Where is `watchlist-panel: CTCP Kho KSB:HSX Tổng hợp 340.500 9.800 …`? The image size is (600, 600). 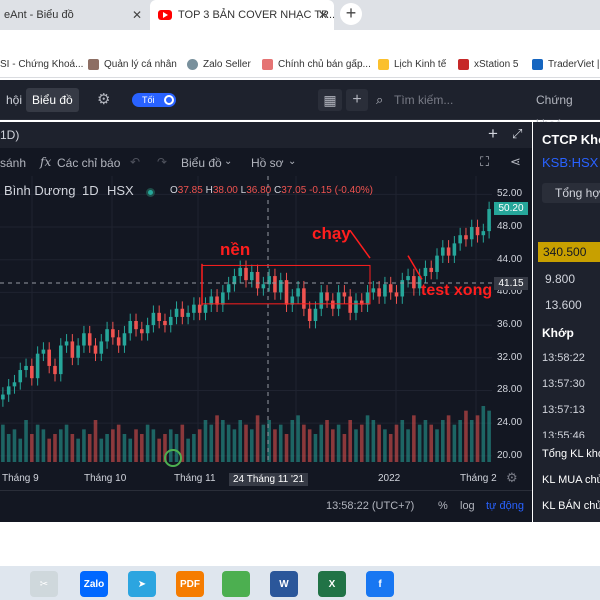
watchlist-panel: CTCP Kho KSB:HSX Tổng hợp 340.500 9.800 … is located at coordinates (566, 322).